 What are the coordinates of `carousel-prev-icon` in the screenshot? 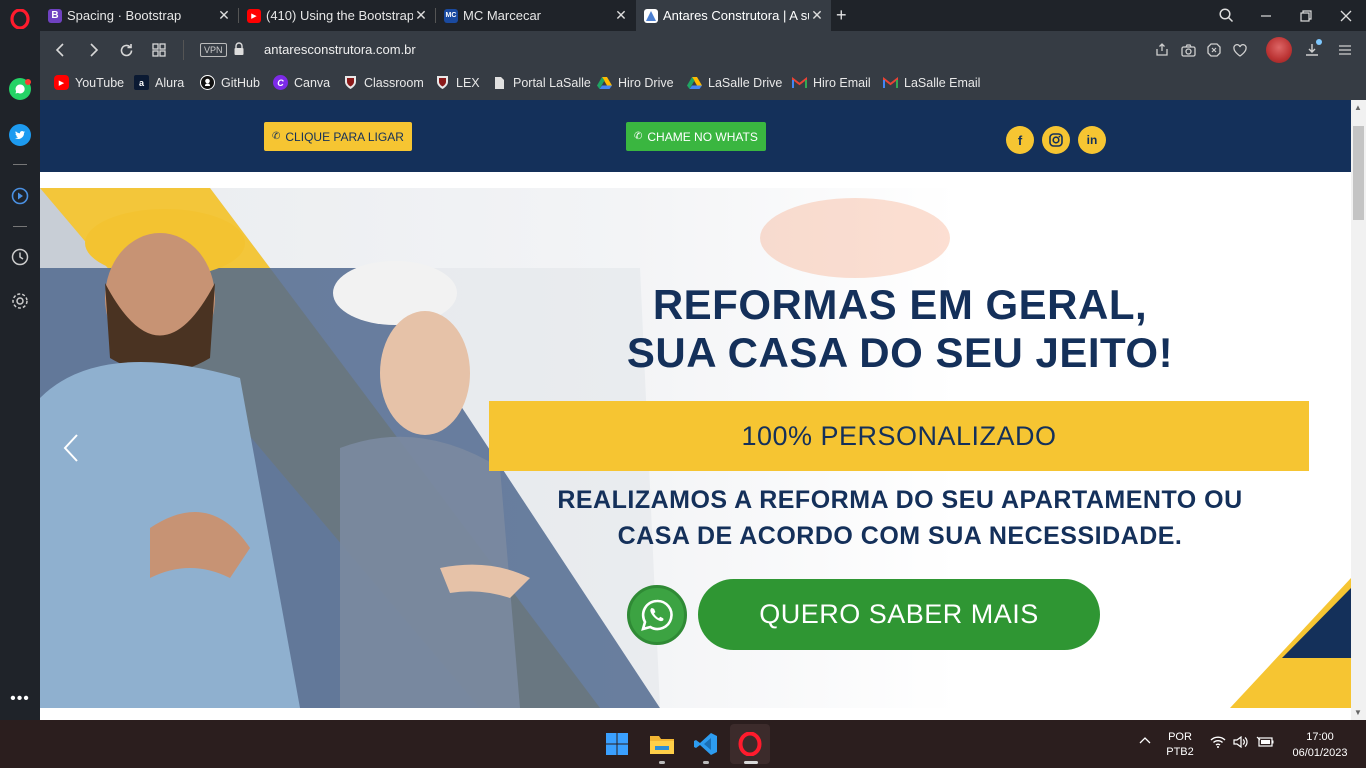 It's located at (72, 448).